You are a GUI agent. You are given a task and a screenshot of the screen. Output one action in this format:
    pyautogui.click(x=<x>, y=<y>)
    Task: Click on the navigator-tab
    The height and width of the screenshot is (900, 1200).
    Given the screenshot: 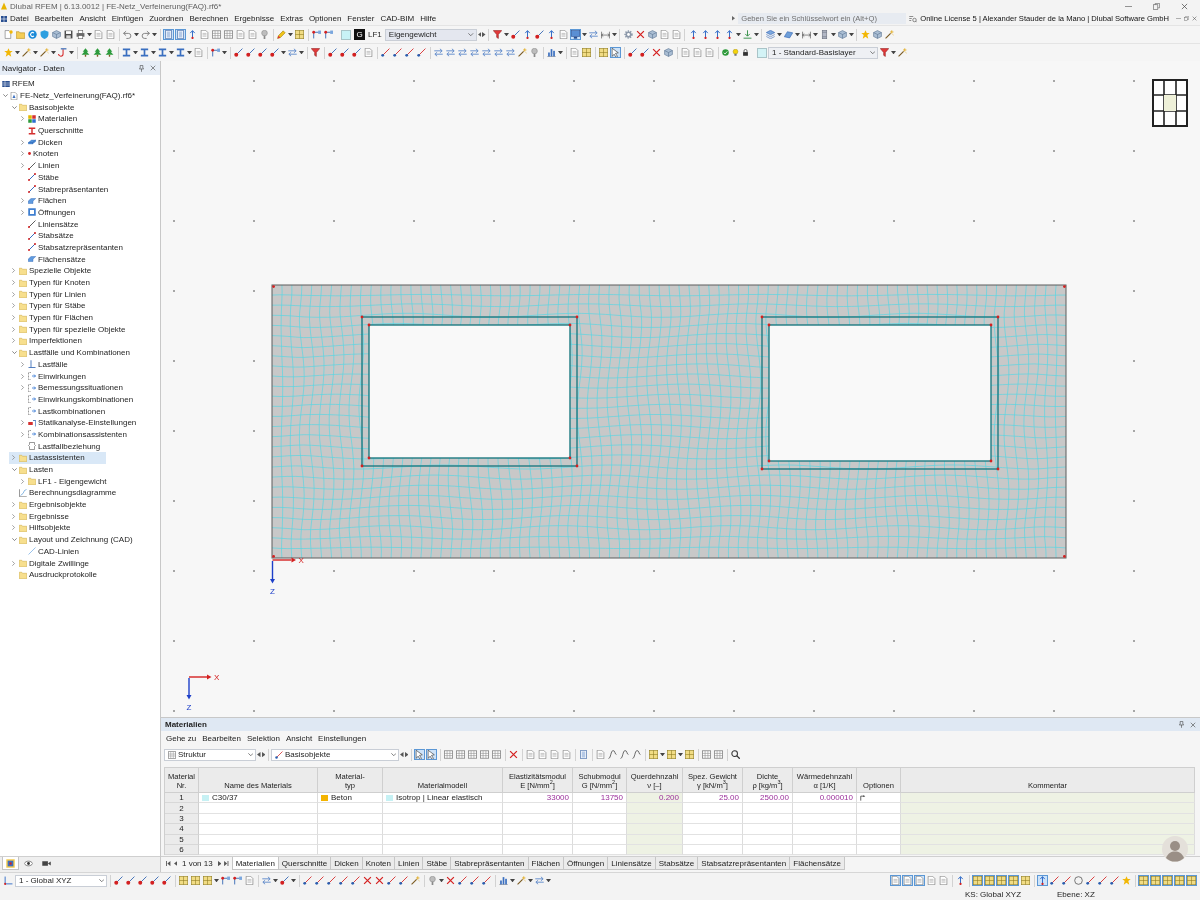 What is the action you would take?
    pyautogui.click(x=10, y=863)
    